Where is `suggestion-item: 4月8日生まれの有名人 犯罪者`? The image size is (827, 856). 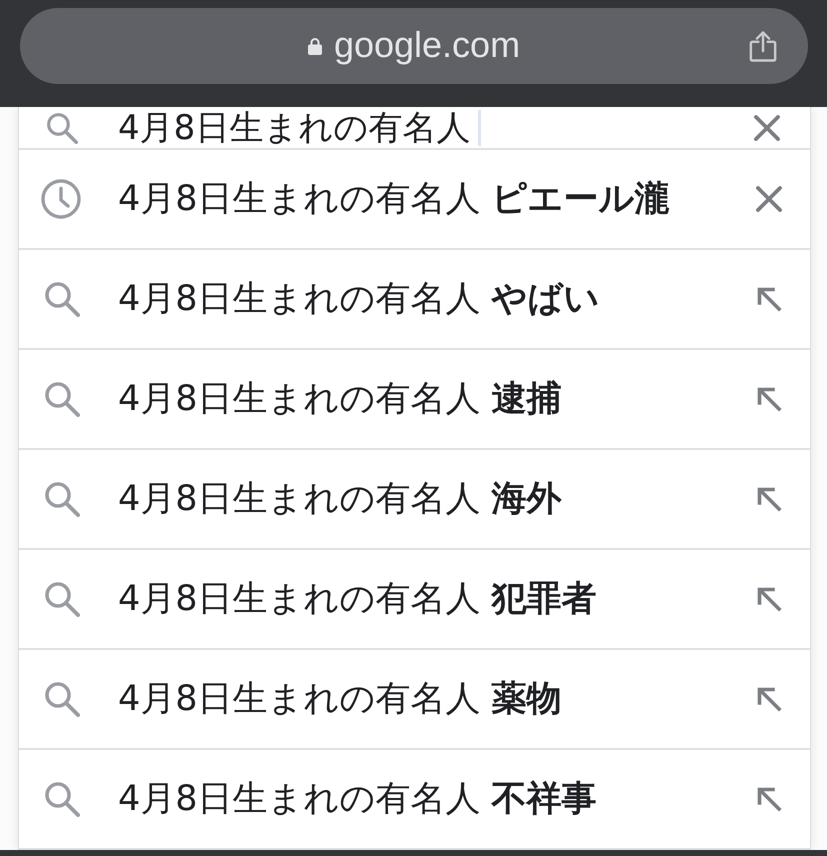
suggestion-item: 4月8日生まれの有名人 犯罪者 is located at coordinates (414, 600).